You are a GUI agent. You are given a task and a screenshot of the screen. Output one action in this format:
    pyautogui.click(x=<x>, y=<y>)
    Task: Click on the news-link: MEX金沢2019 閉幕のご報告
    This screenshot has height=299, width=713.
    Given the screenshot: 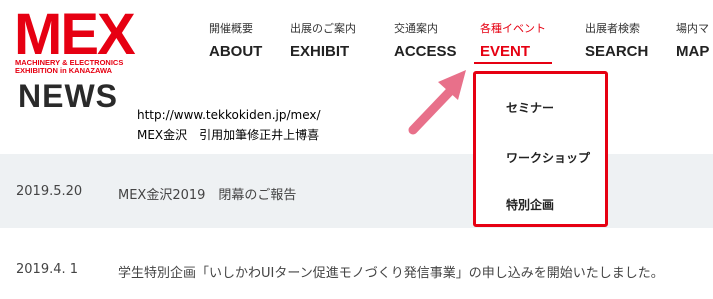 What is the action you would take?
    pyautogui.click(x=207, y=193)
    